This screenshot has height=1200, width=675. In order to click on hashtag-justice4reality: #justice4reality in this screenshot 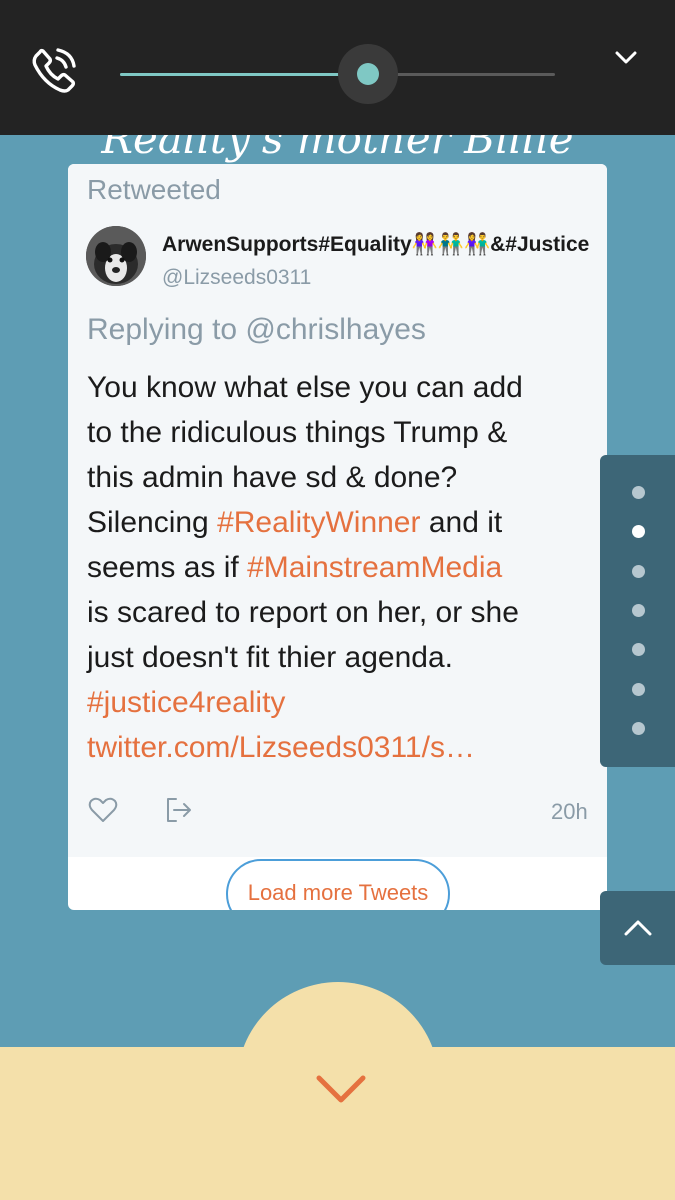, I will do `click(339, 702)`.